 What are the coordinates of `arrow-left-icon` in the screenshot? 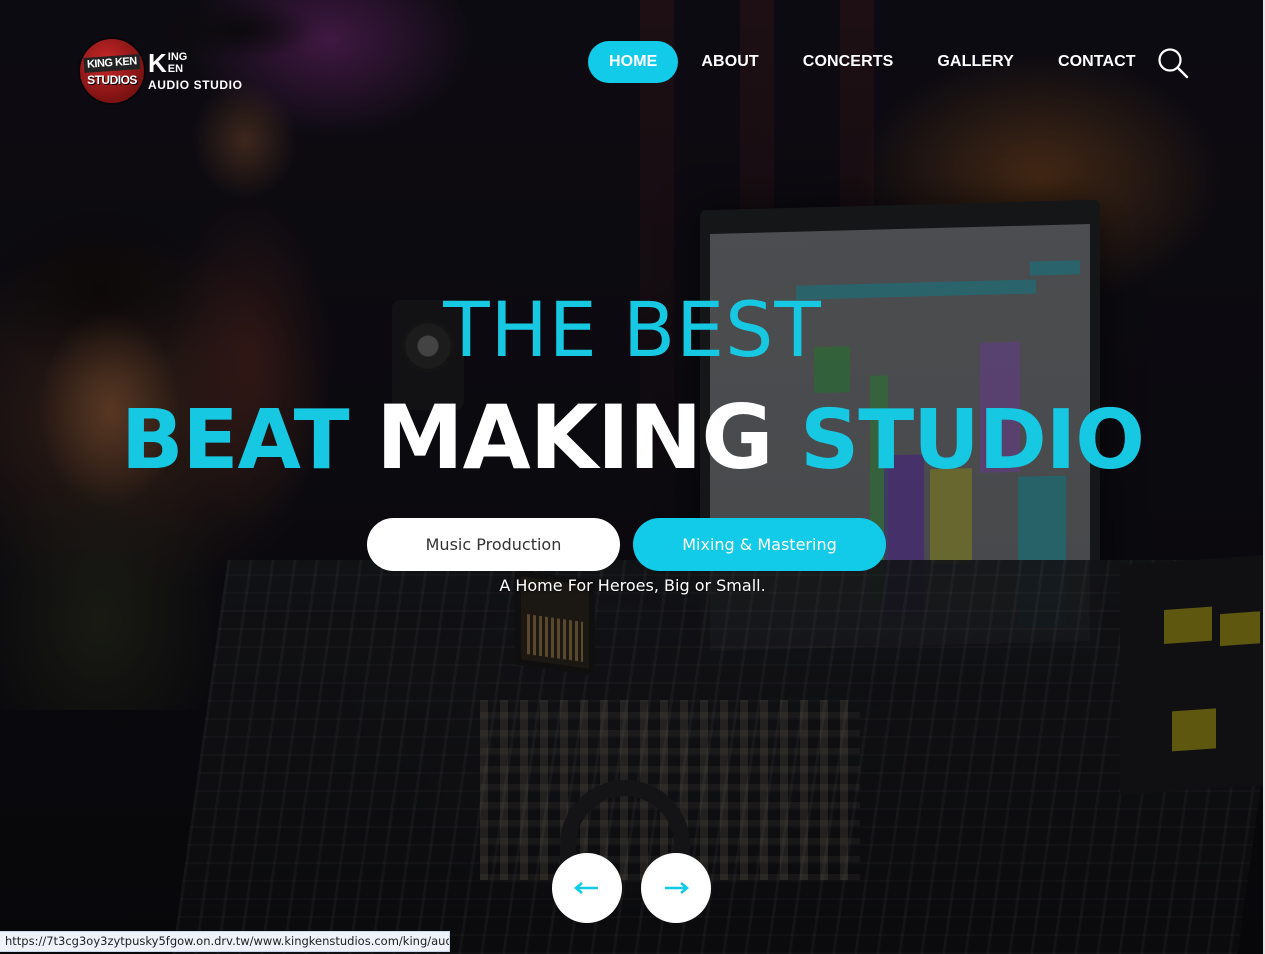 It's located at (586, 888).